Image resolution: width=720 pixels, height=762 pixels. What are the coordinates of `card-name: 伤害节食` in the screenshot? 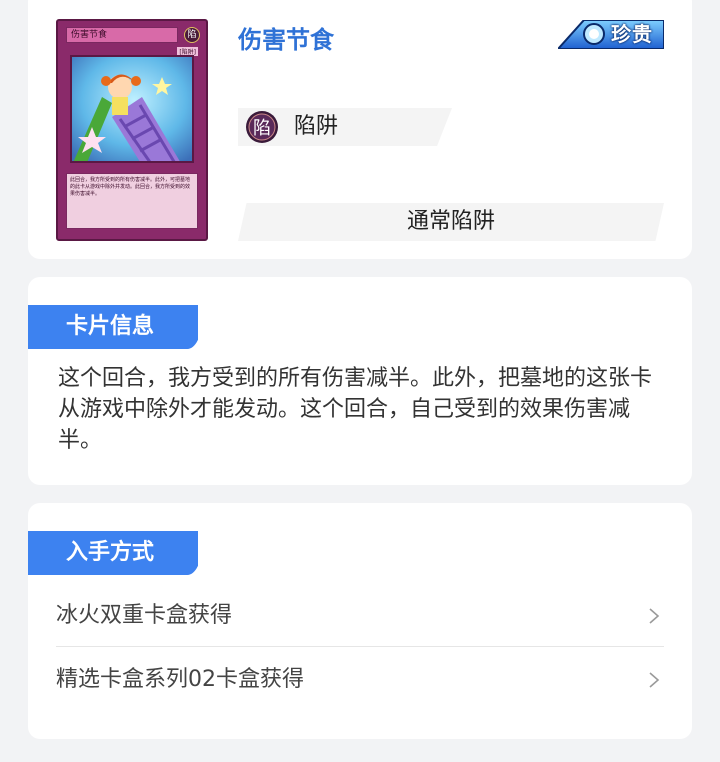 It's located at (286, 40).